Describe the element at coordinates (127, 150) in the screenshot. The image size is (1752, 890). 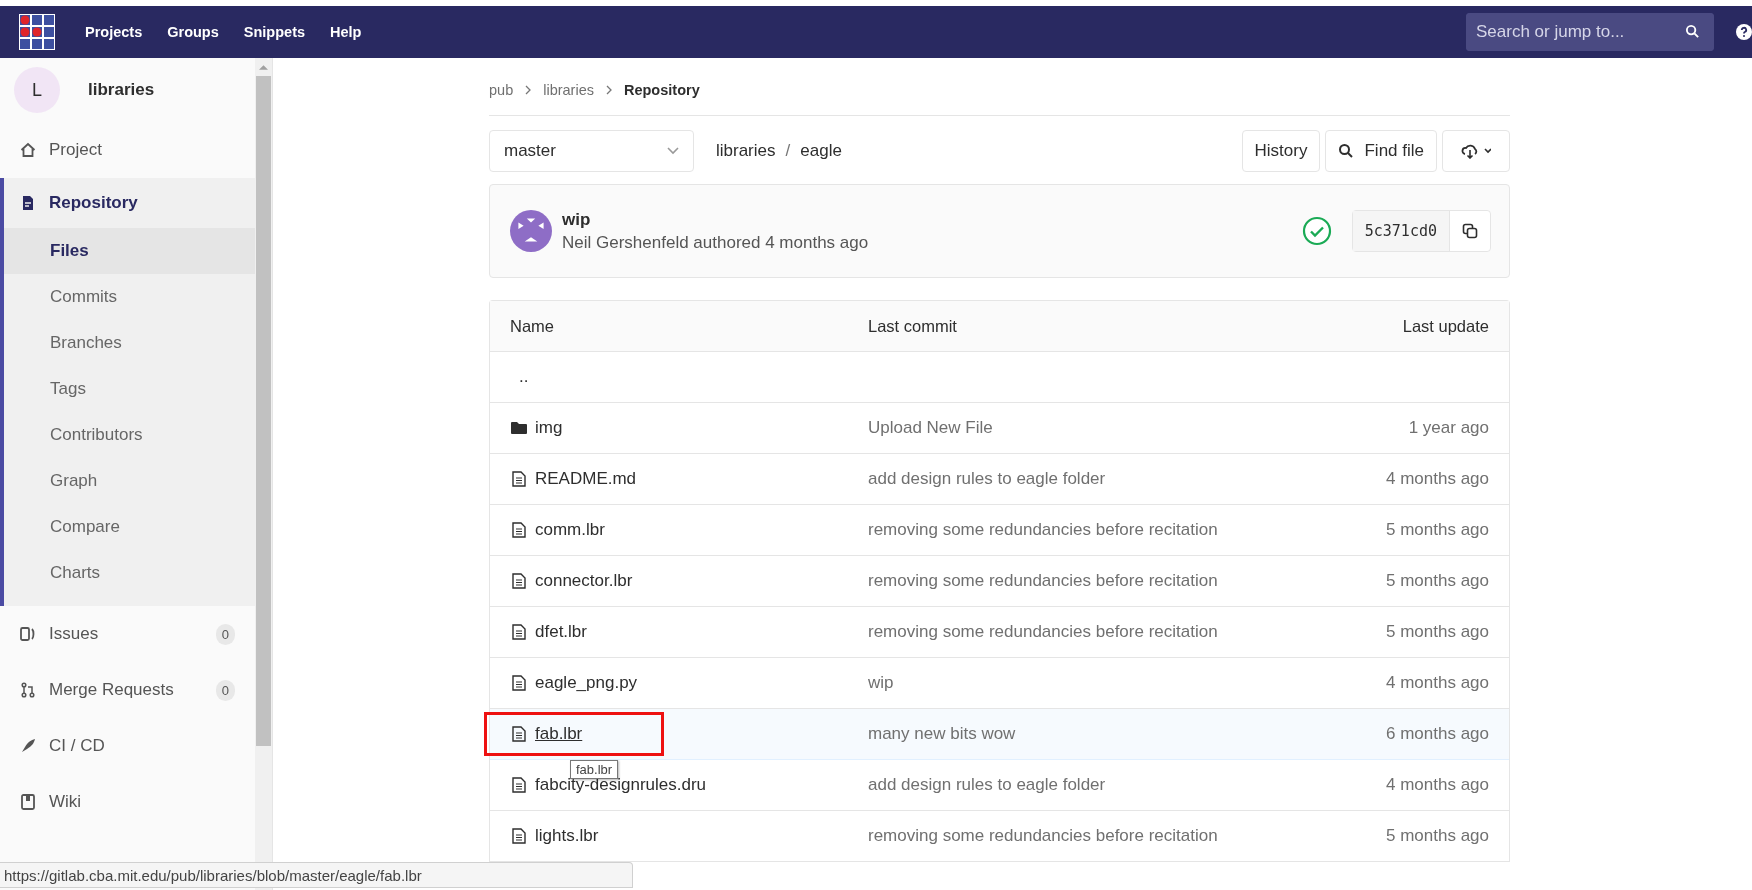
I see `sidebar-item: Project` at that location.